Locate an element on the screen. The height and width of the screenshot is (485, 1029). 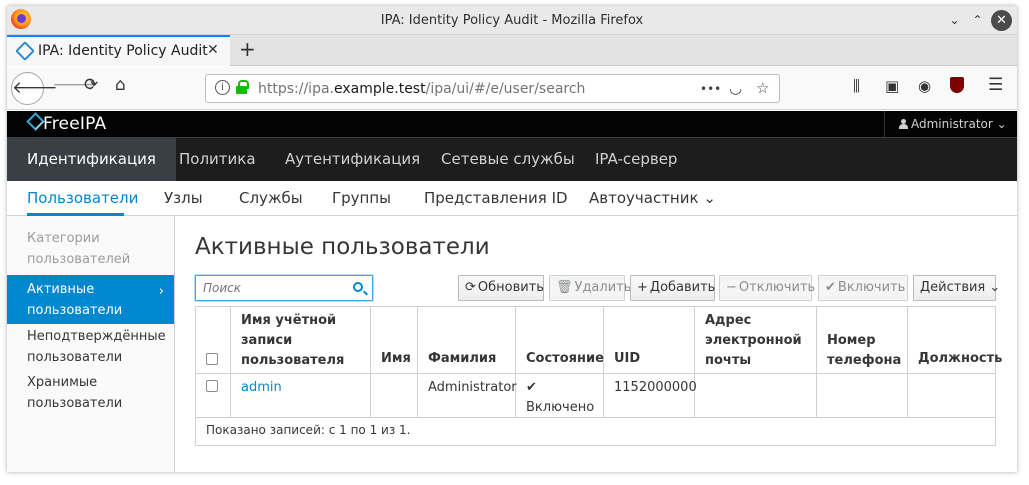
url-path: /ipa/ui/#/e/user/search is located at coordinates (505, 89).